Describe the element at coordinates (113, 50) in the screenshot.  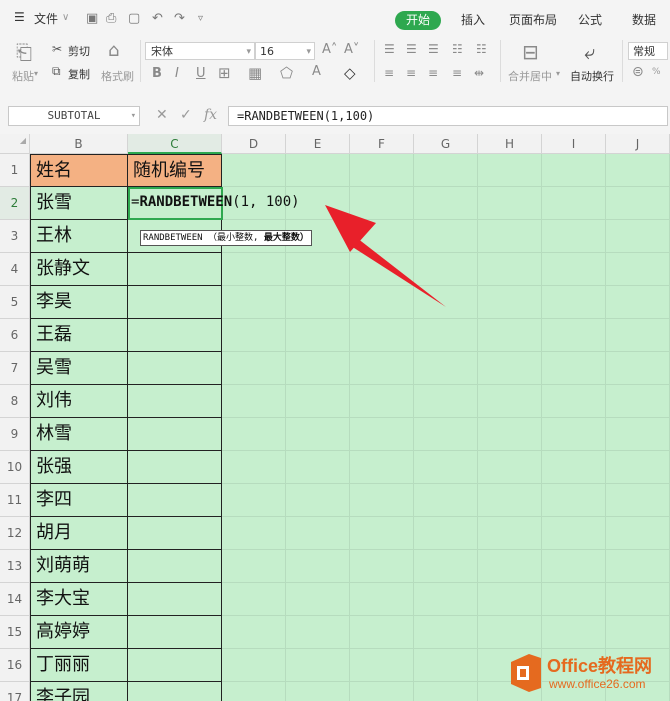
I see `format-painter-icon: ⌂` at that location.